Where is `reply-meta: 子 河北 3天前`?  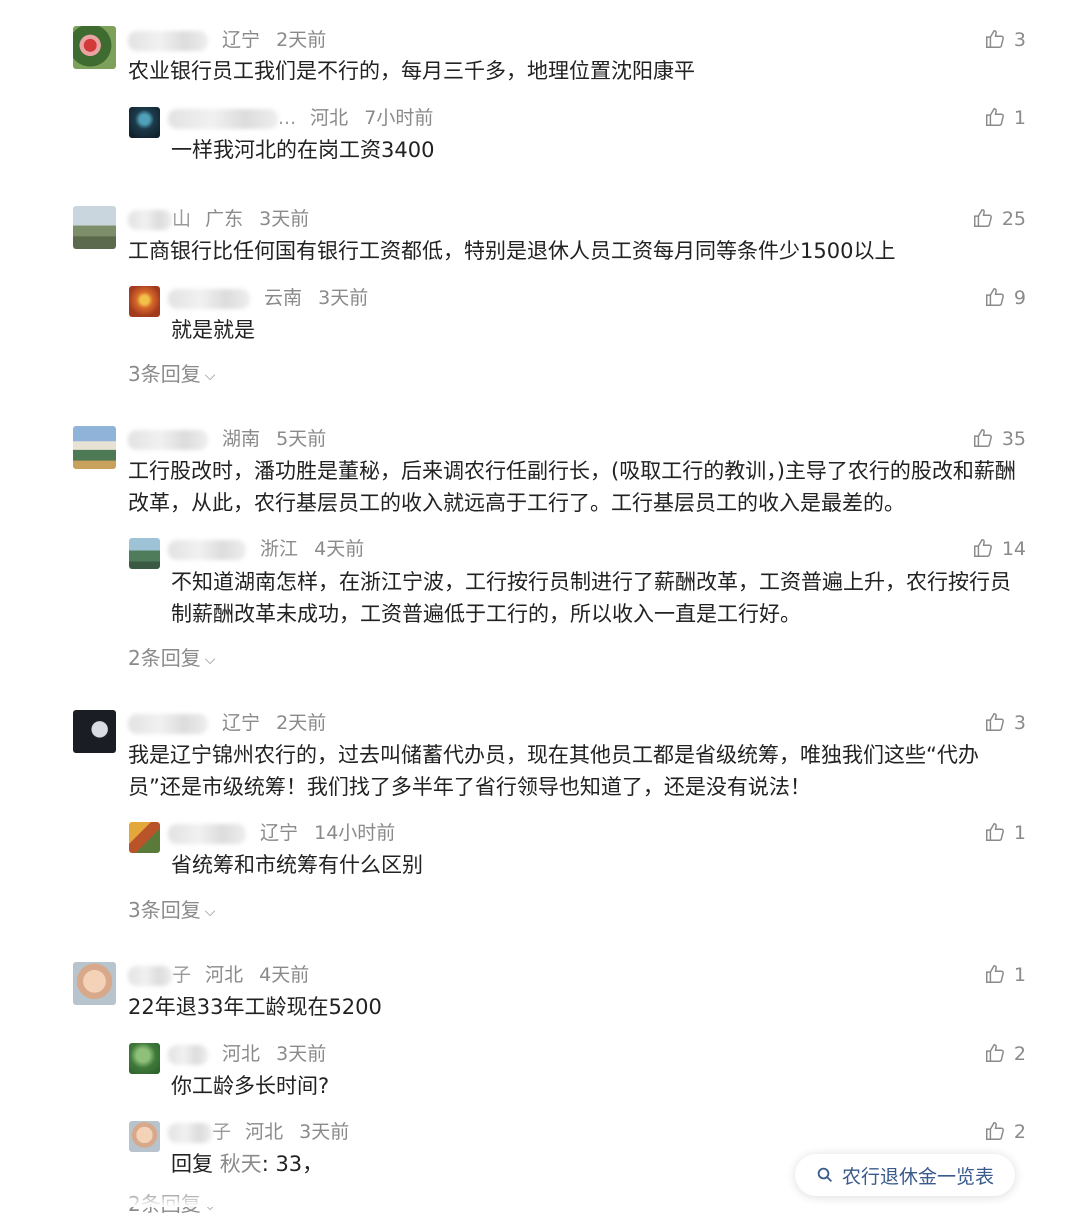 reply-meta: 子 河北 3天前 is located at coordinates (258, 1132).